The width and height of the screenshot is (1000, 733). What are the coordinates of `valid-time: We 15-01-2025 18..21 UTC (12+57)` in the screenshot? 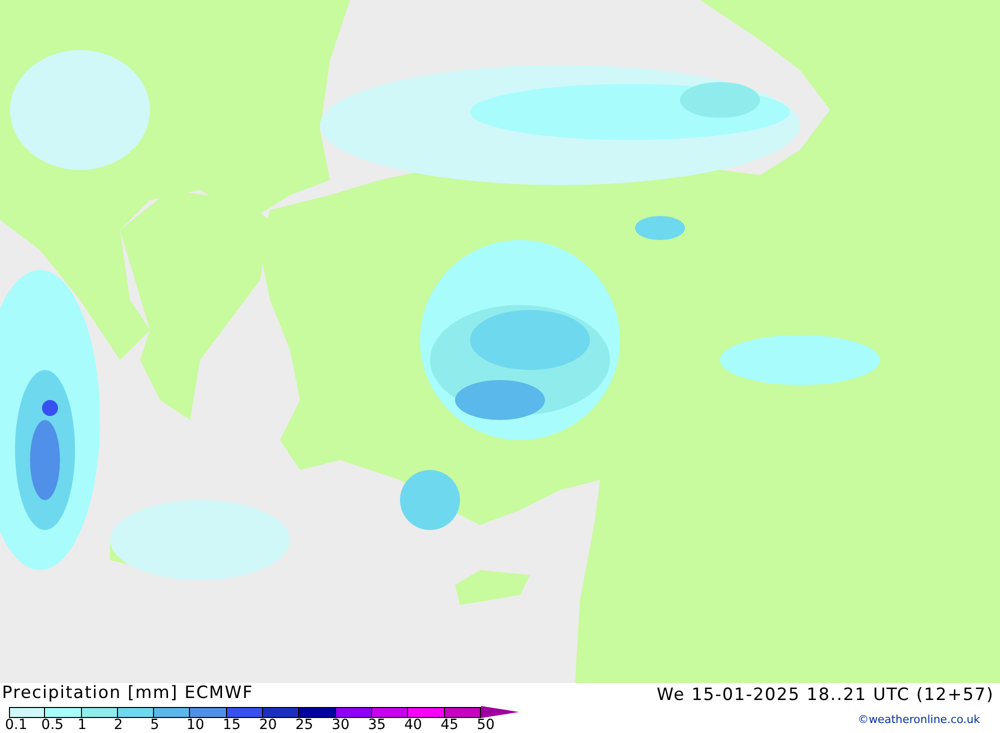 It's located at (825, 695).